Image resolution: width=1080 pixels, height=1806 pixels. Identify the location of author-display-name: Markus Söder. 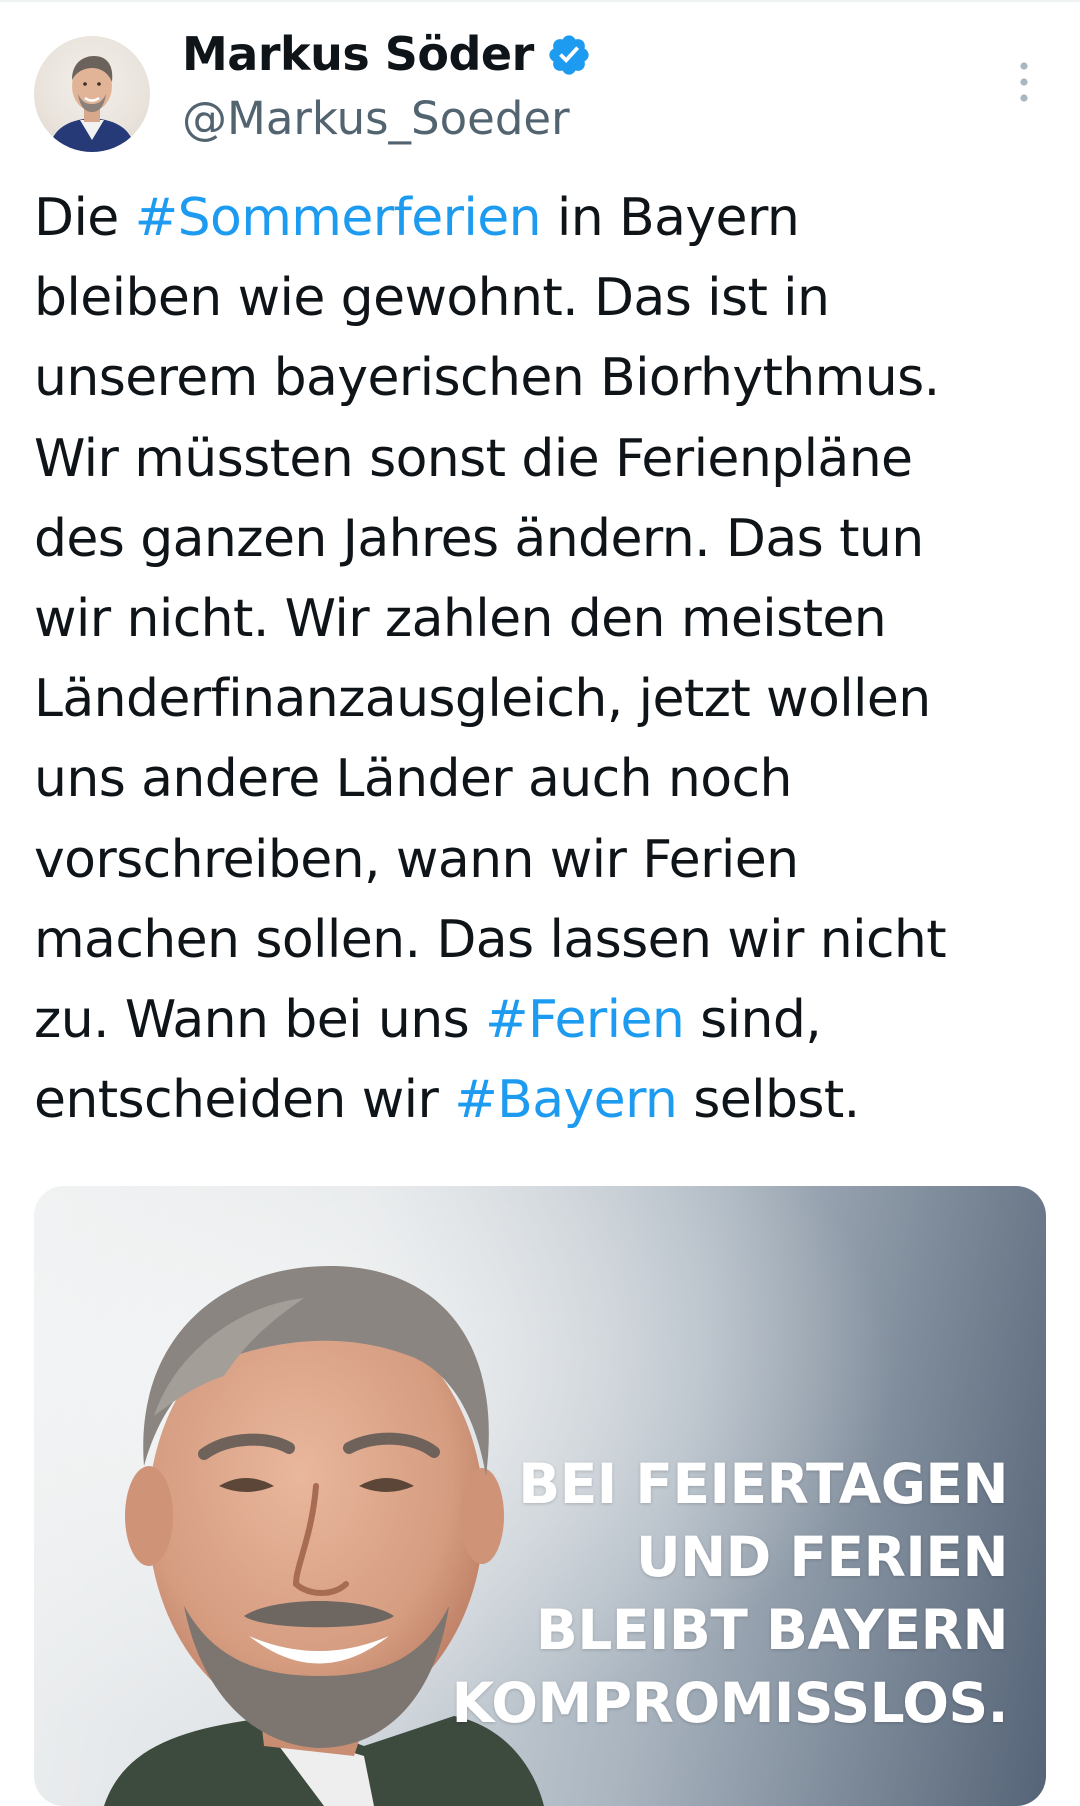
(358, 54).